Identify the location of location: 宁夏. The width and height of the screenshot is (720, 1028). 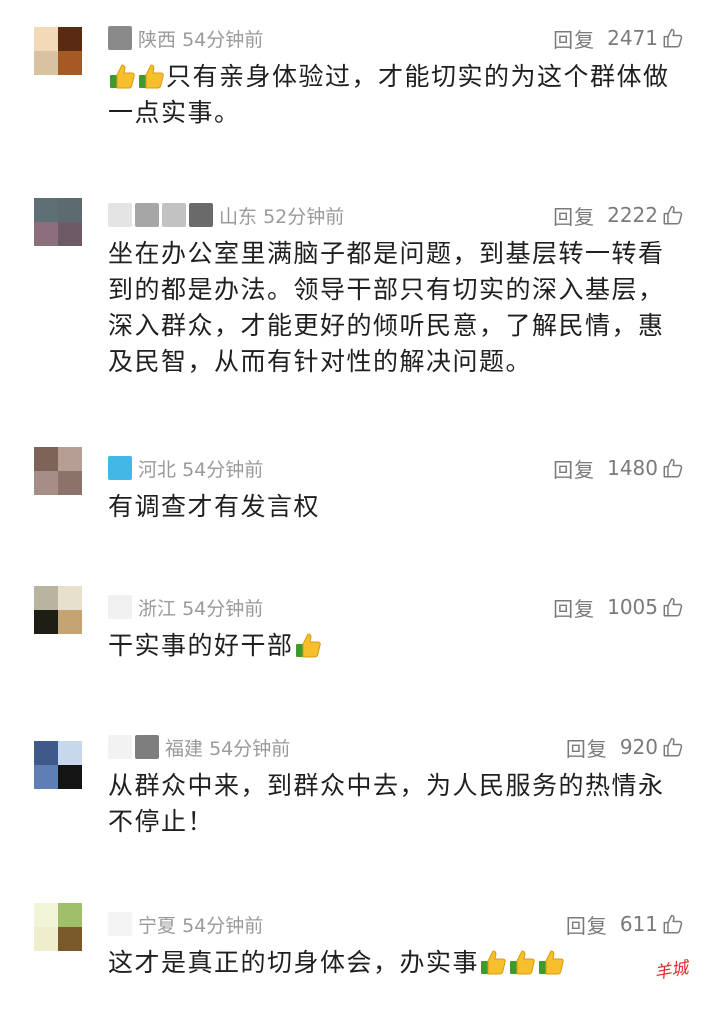
(157, 925).